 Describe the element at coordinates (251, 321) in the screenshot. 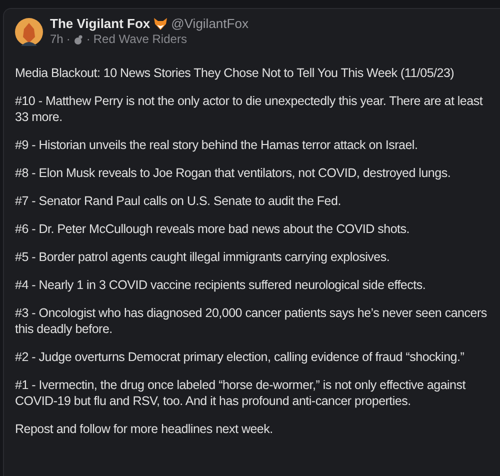

I see `post-paragraph: #3 - Oncologist who has diagnosed 20,000 cancer patients says he’s never seen cancers this deadly before.` at that location.